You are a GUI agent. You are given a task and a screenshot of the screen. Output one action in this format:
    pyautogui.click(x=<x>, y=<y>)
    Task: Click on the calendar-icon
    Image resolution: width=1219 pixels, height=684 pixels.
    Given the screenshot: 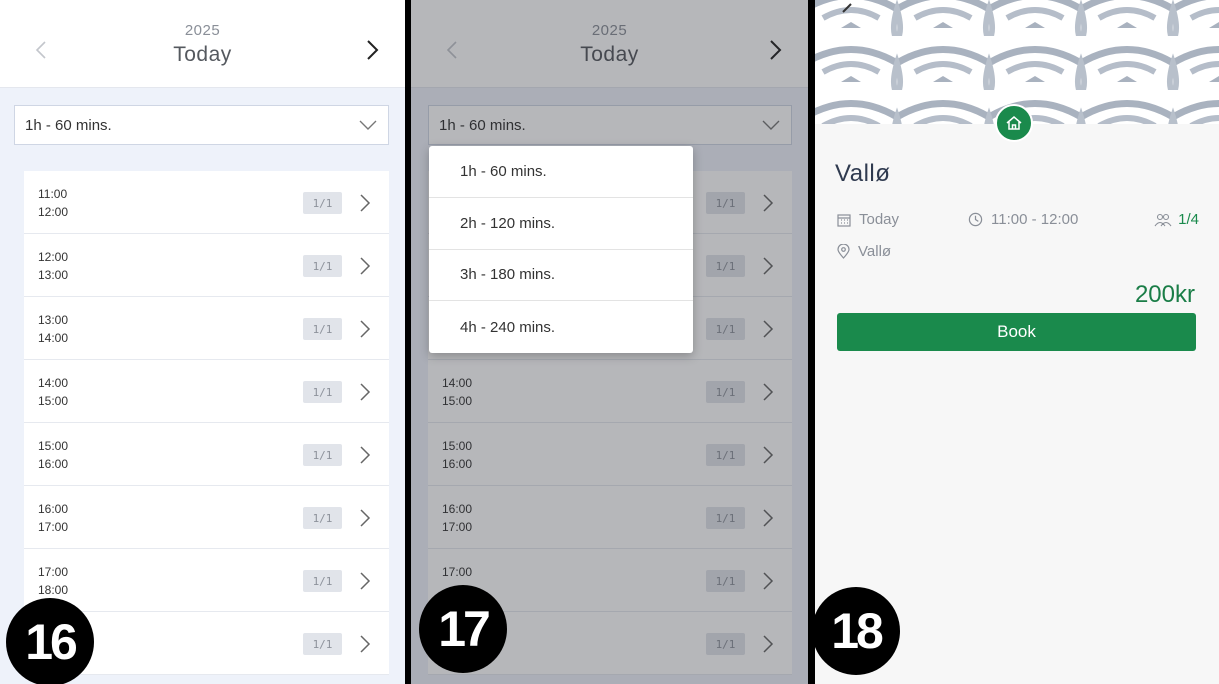 What is the action you would take?
    pyautogui.click(x=844, y=220)
    